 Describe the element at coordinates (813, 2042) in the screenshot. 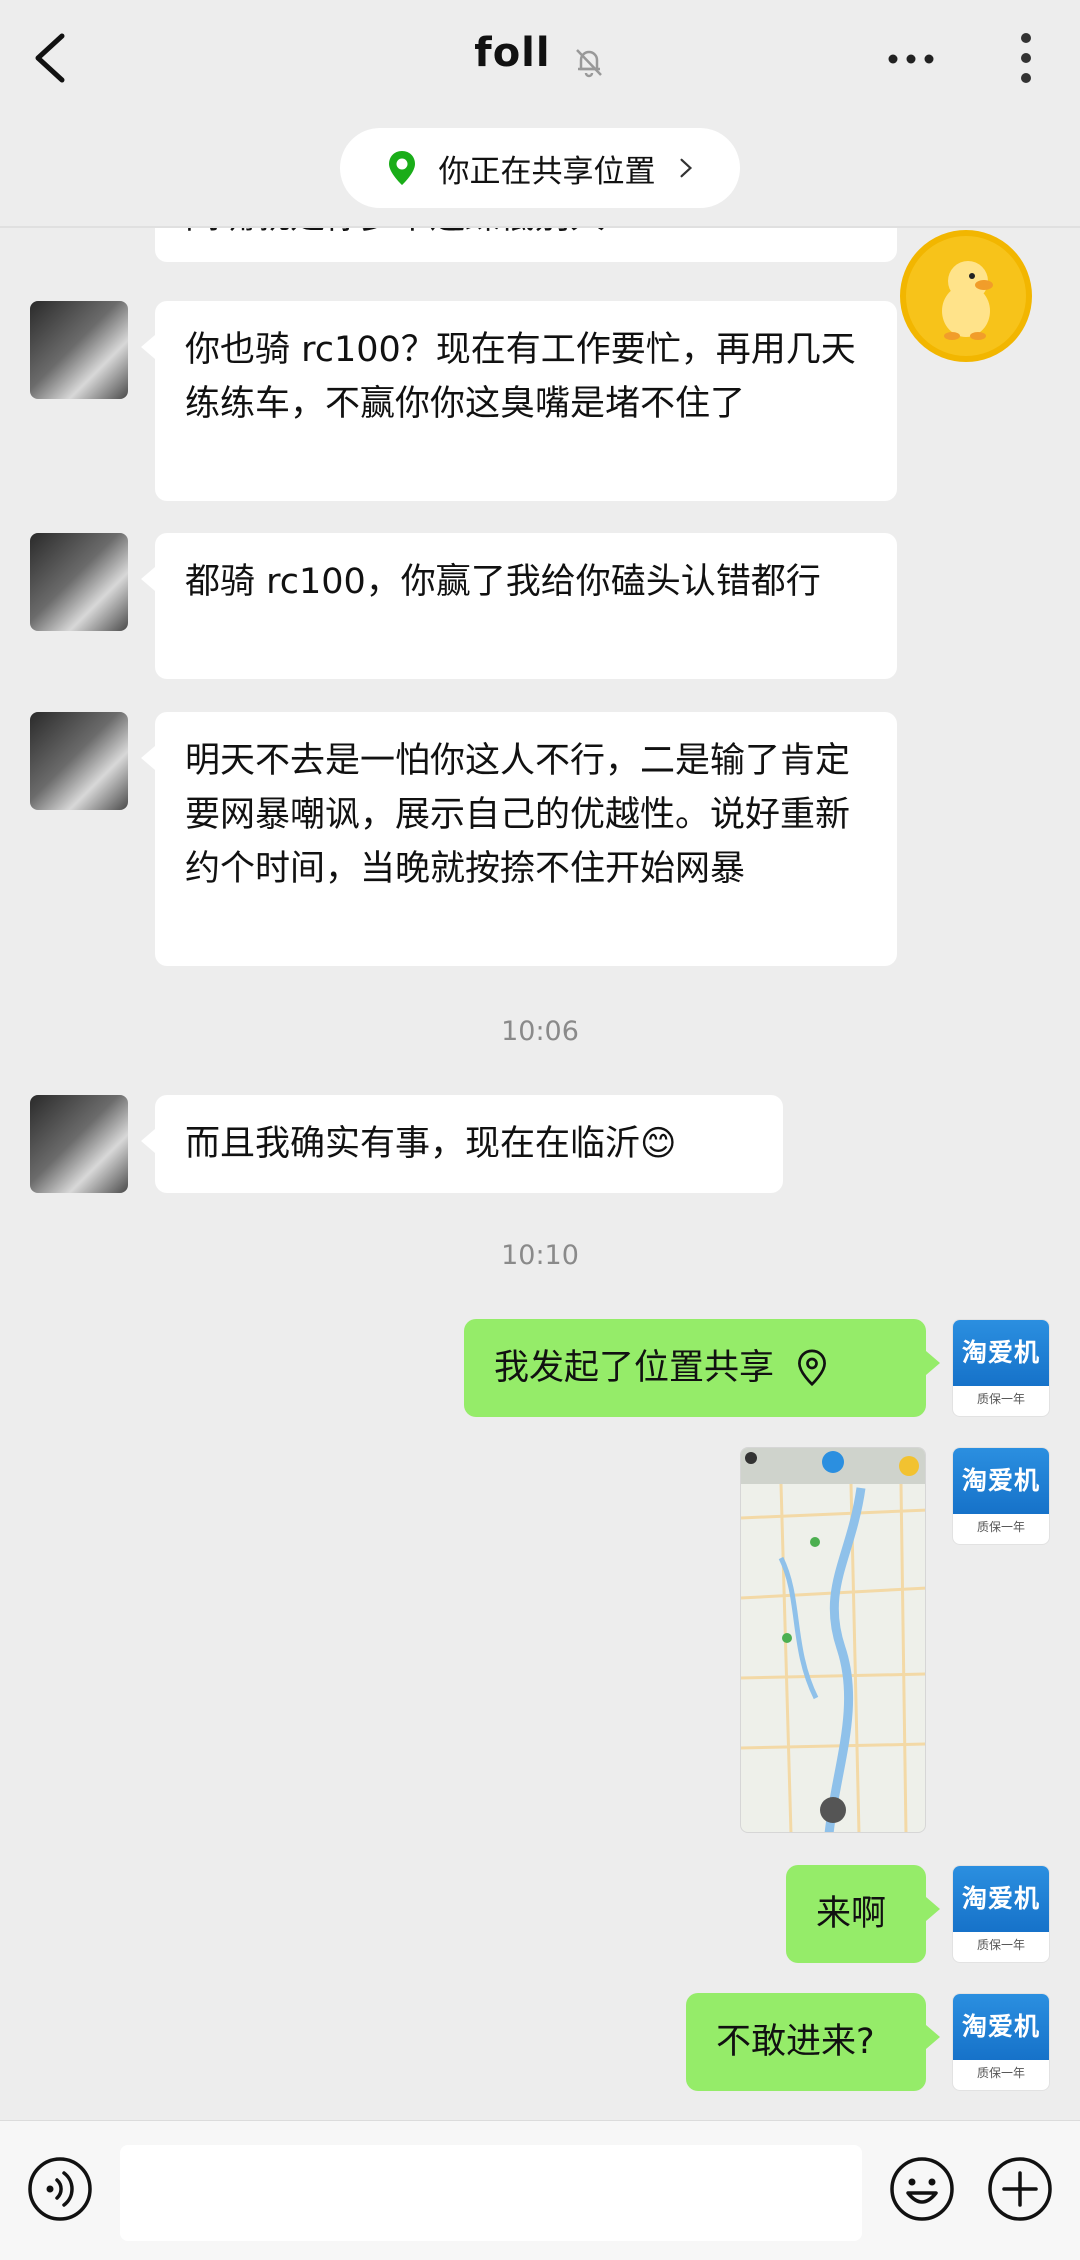

I see `message-bubble: 不敢进来?` at that location.